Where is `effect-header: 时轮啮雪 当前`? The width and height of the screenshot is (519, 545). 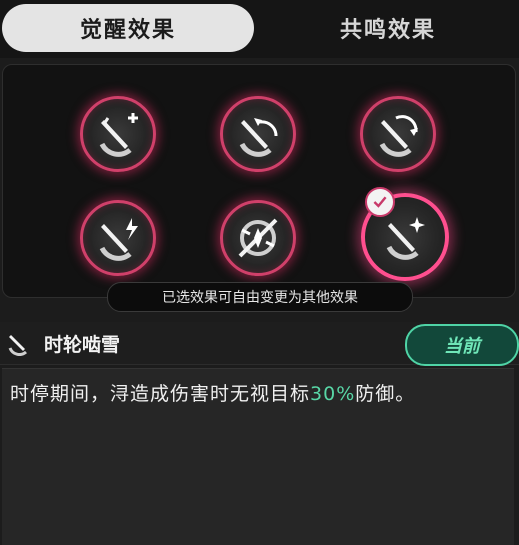
effect-header: 时轮啮雪 当前 is located at coordinates (259, 344).